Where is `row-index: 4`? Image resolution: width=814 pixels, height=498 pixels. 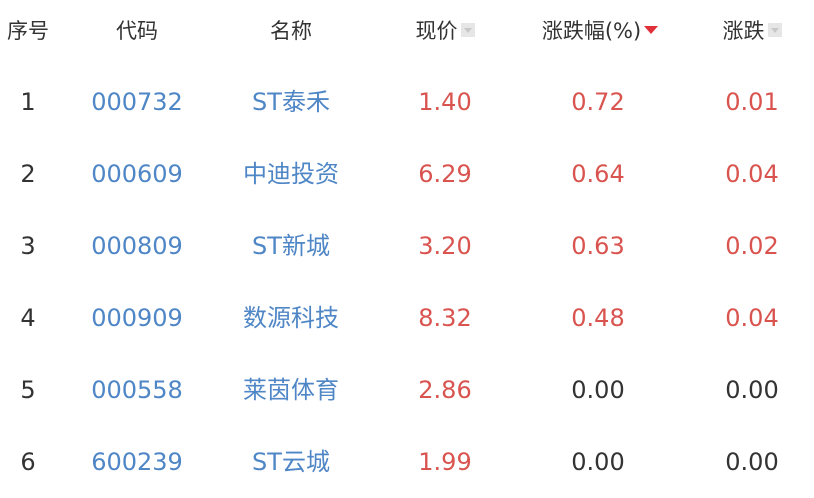 row-index: 4 is located at coordinates (28, 318).